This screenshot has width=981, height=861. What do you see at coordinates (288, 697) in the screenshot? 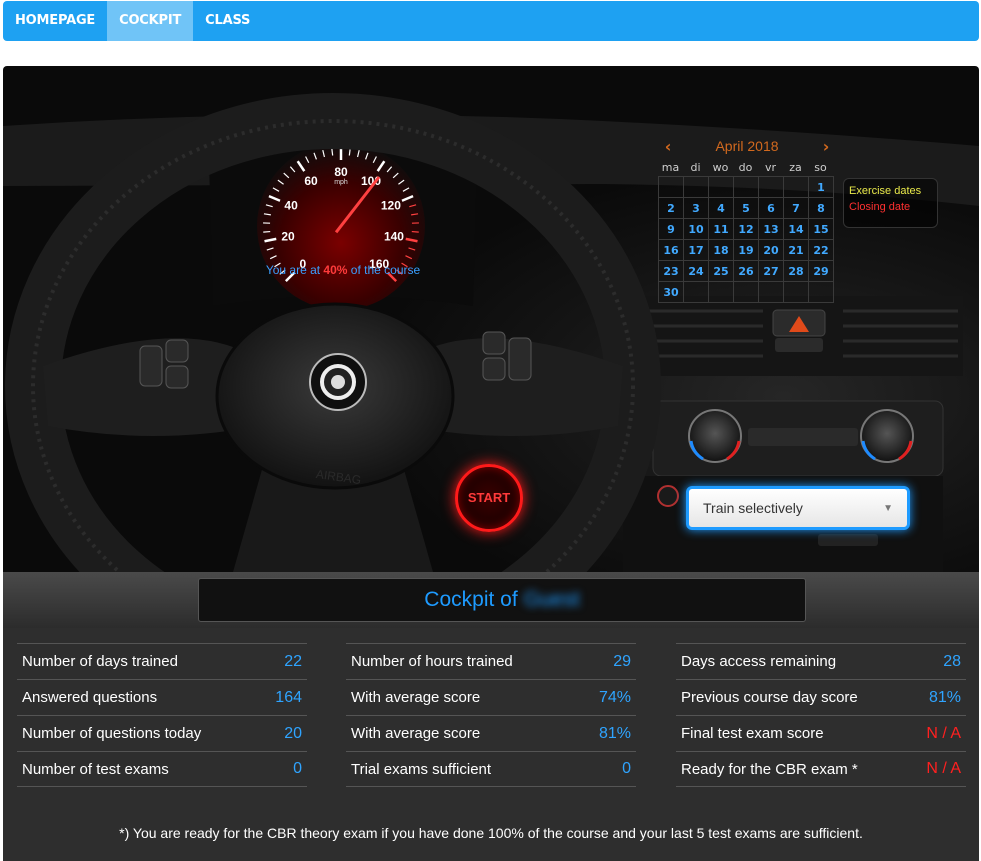
I see `stat-value: 164` at bounding box center [288, 697].